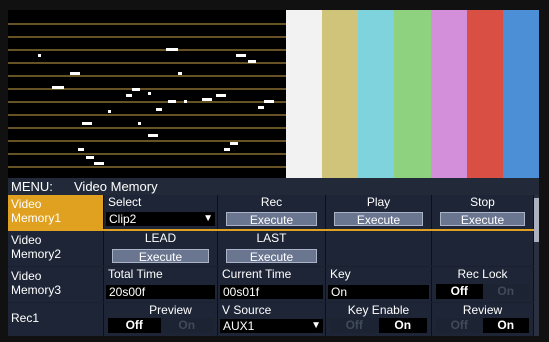 This screenshot has width=549, height=342. Describe the element at coordinates (160, 238) in the screenshot. I see `lead-header: LEAD` at that location.